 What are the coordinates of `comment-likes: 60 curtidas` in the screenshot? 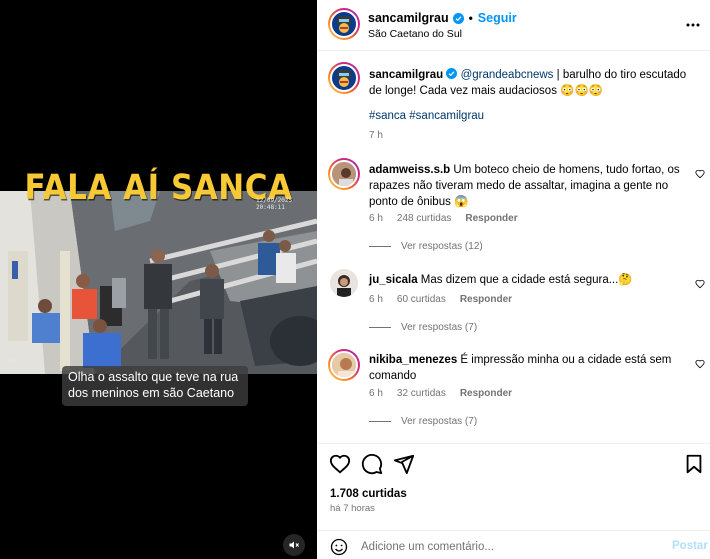 It's located at (421, 299).